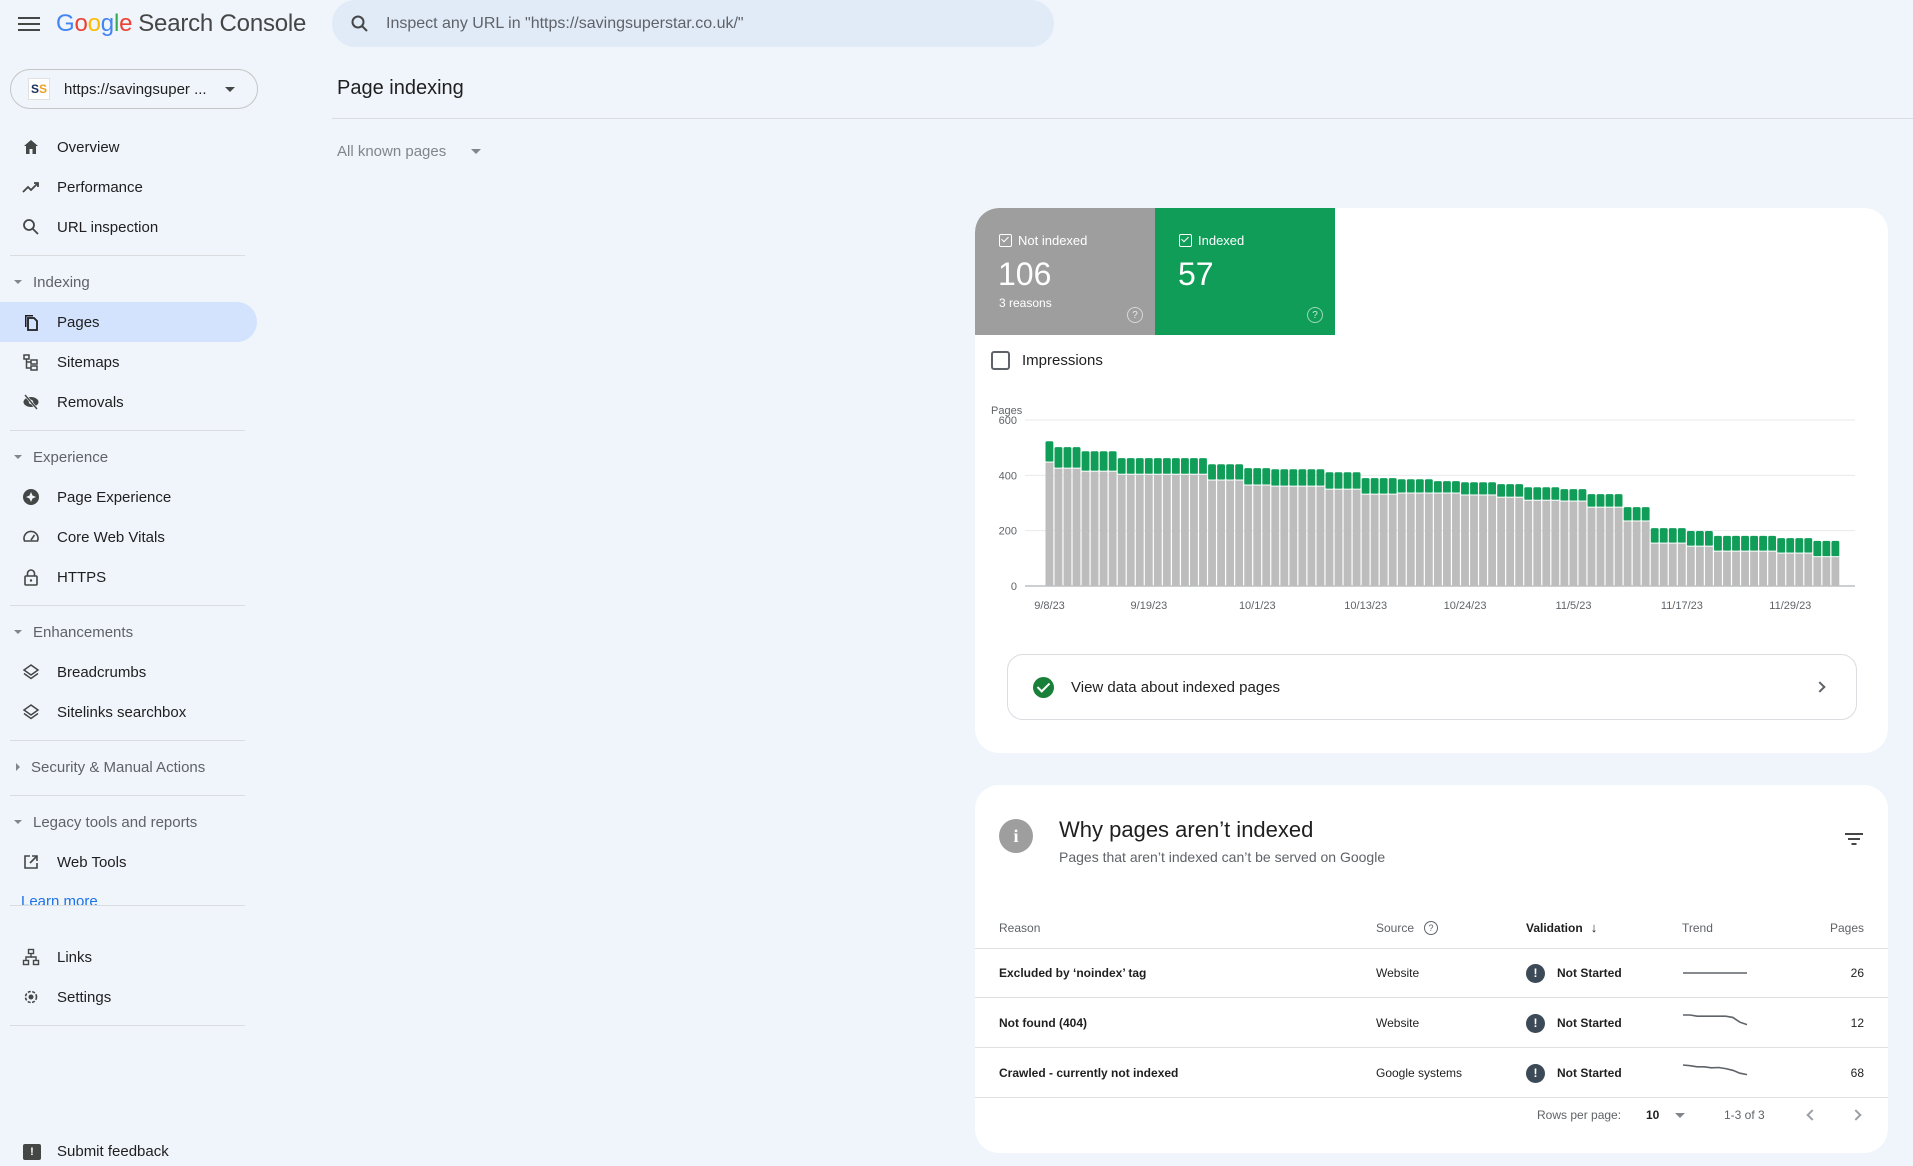  Describe the element at coordinates (128, 577) in the screenshot. I see `sidebar-item-https: HTTPS` at that location.